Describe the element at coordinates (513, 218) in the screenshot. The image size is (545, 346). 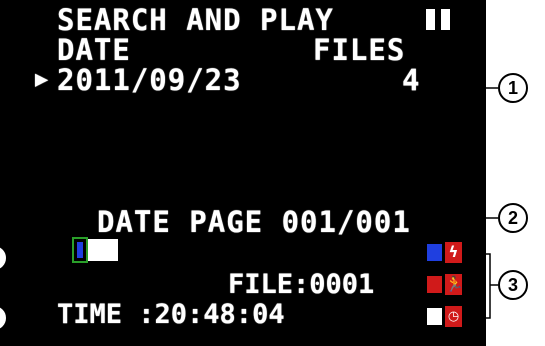
I see `callout-2: 2` at that location.